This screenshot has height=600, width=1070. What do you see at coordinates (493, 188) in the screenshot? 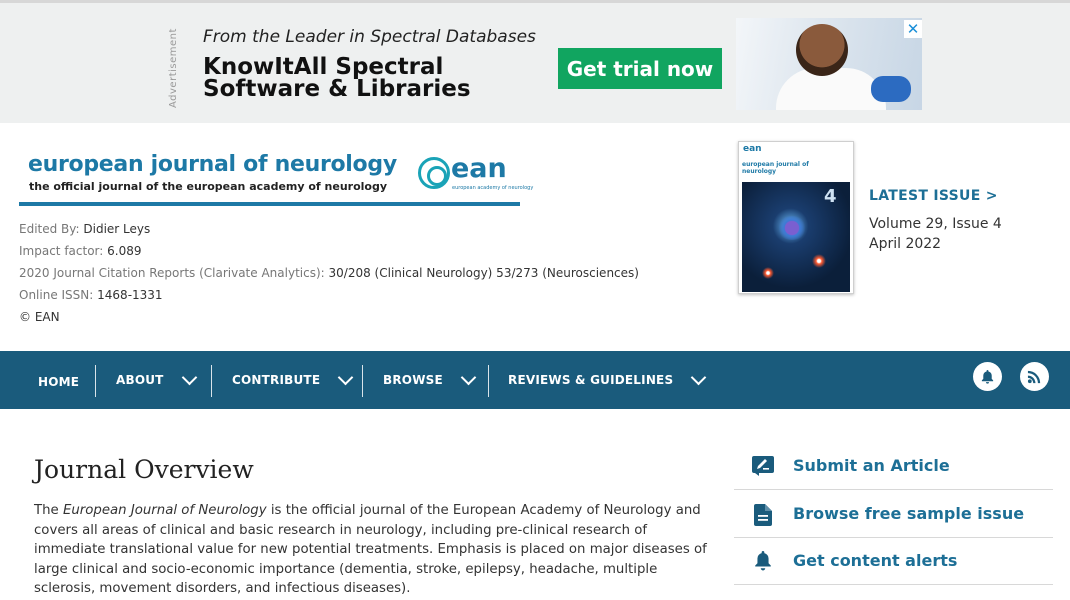
I see `ean-logo-caption: european academy of neurology` at bounding box center [493, 188].